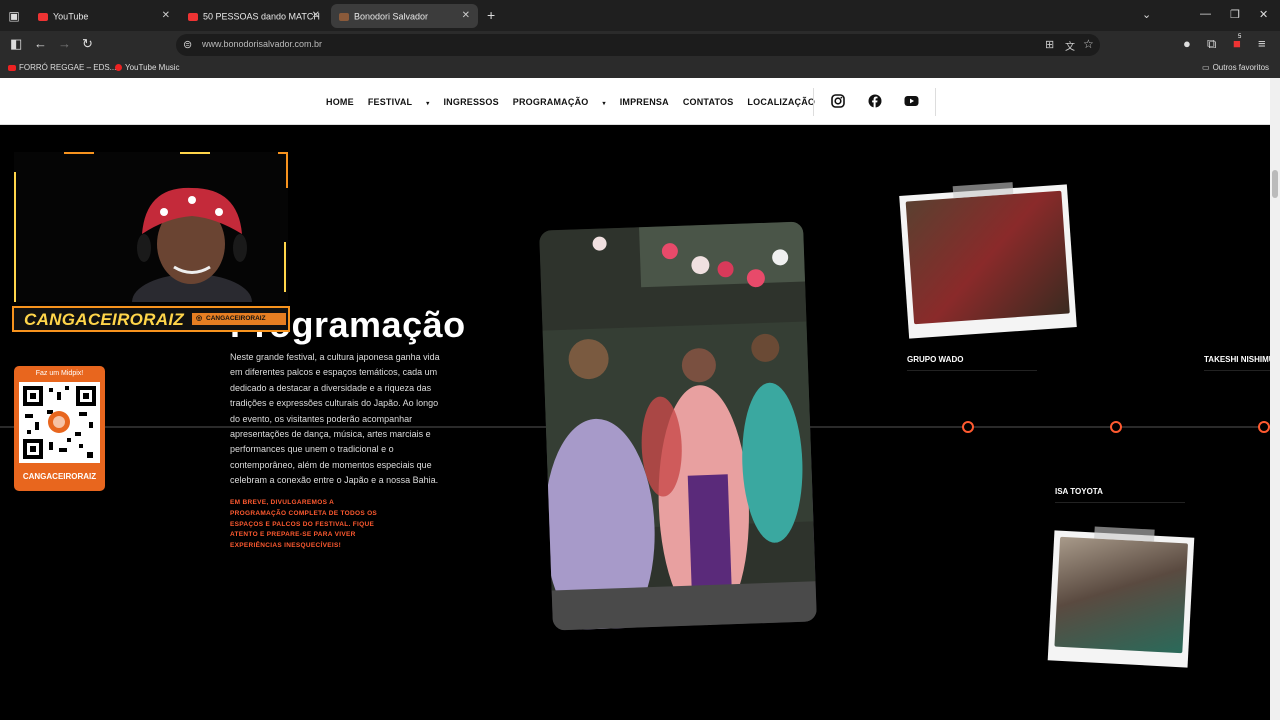 Image resolution: width=1280 pixels, height=720 pixels. Describe the element at coordinates (1049, 44) in the screenshot. I see `install-app-icon: ⊞` at that location.